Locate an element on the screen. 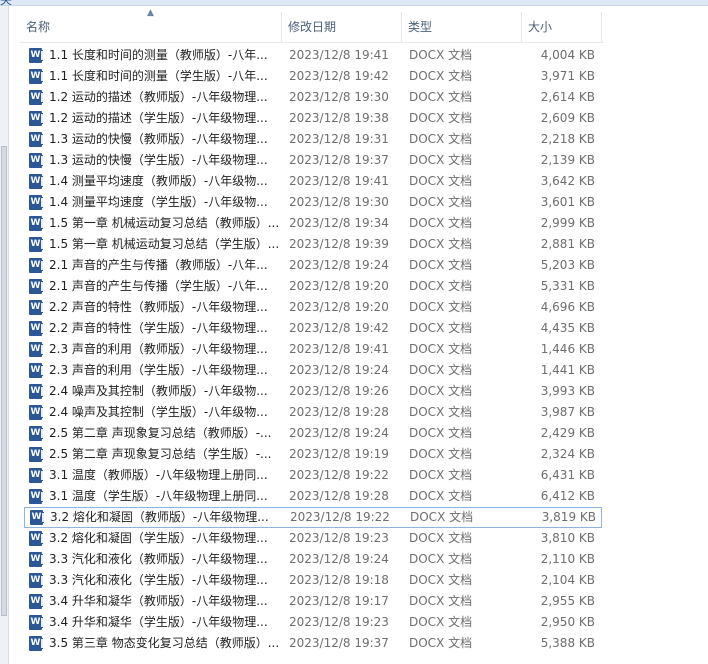  column-header-type: 类型 is located at coordinates (462, 27).